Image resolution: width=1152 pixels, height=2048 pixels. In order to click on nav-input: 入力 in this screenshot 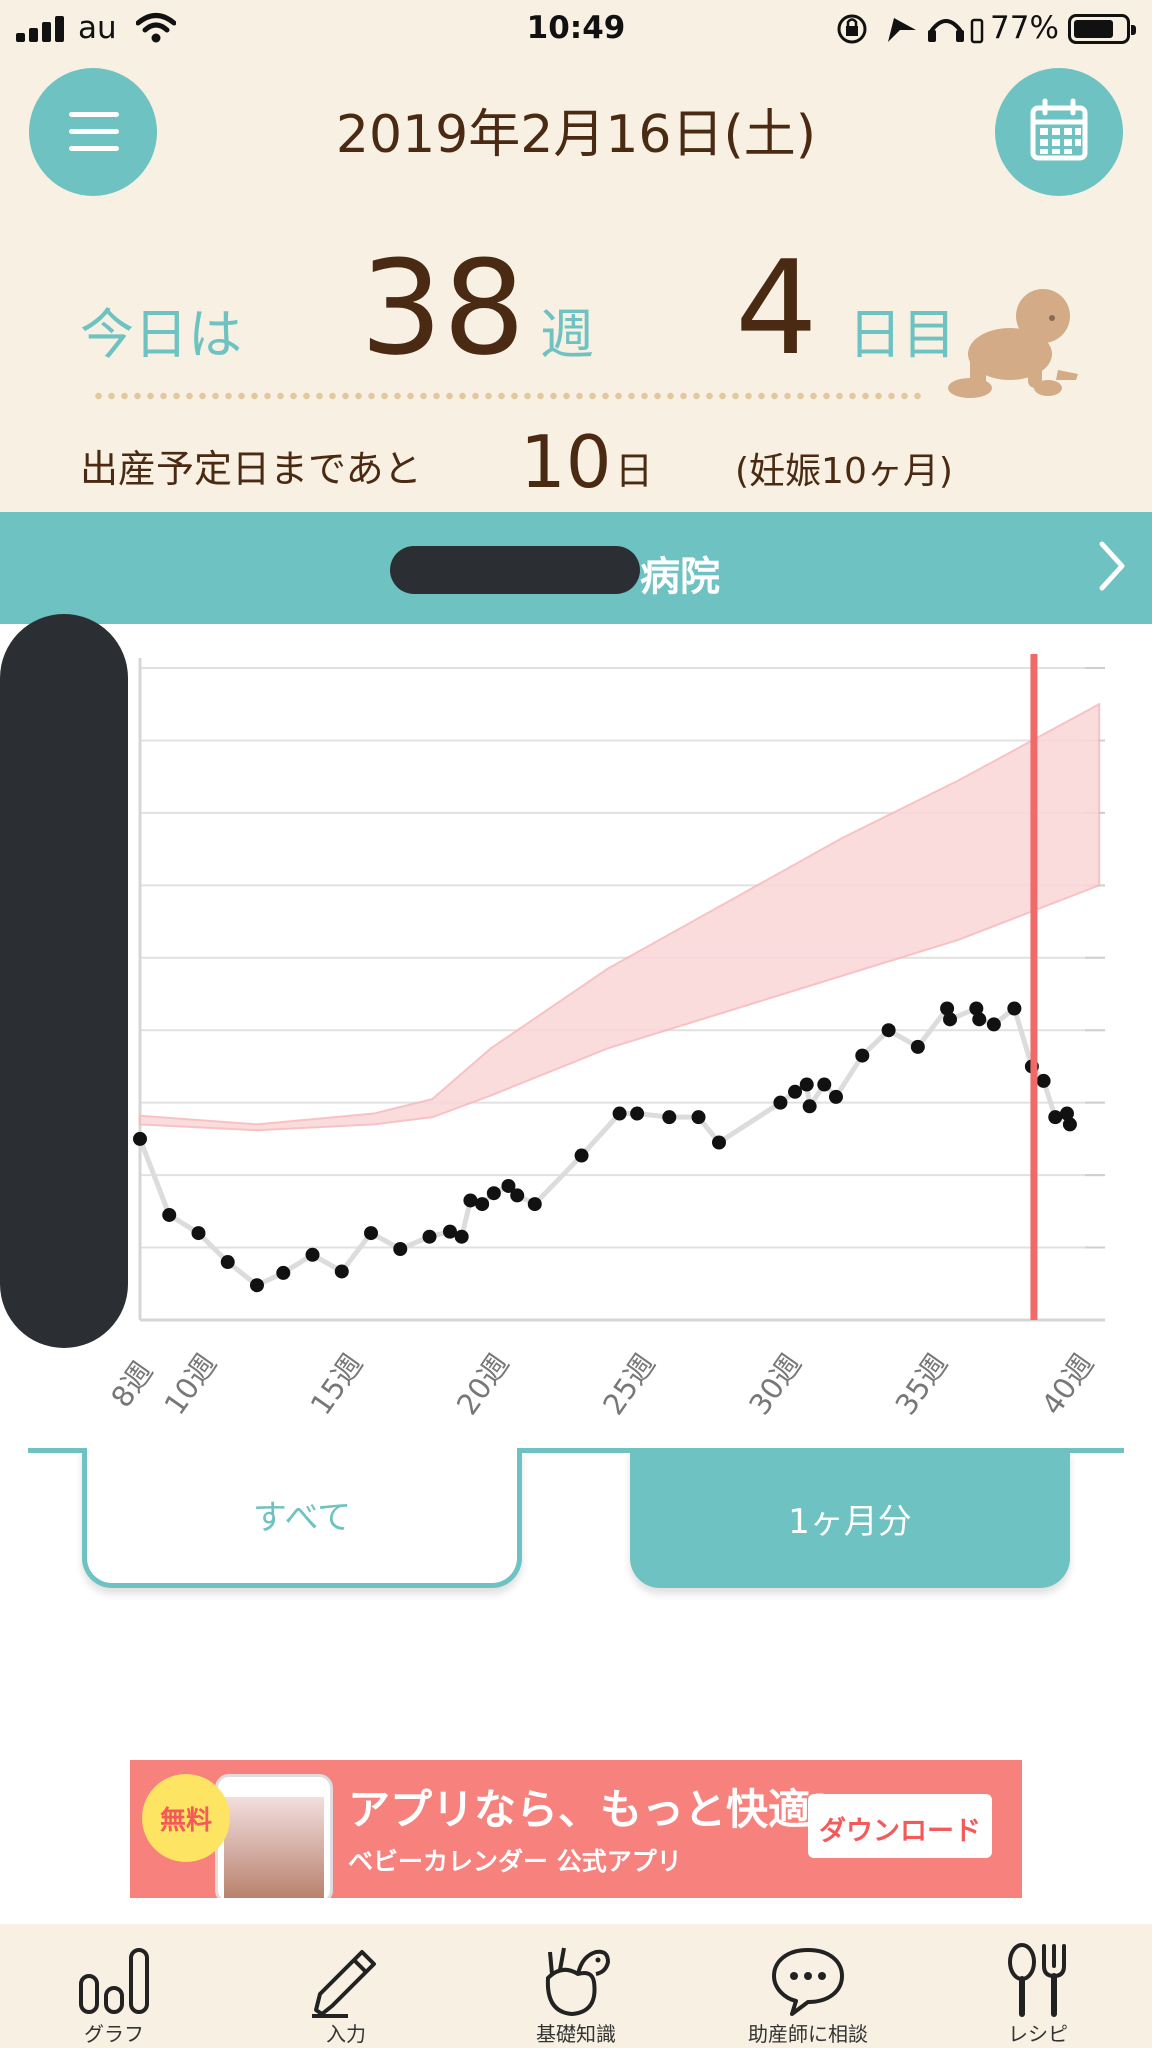, I will do `click(346, 1986)`.